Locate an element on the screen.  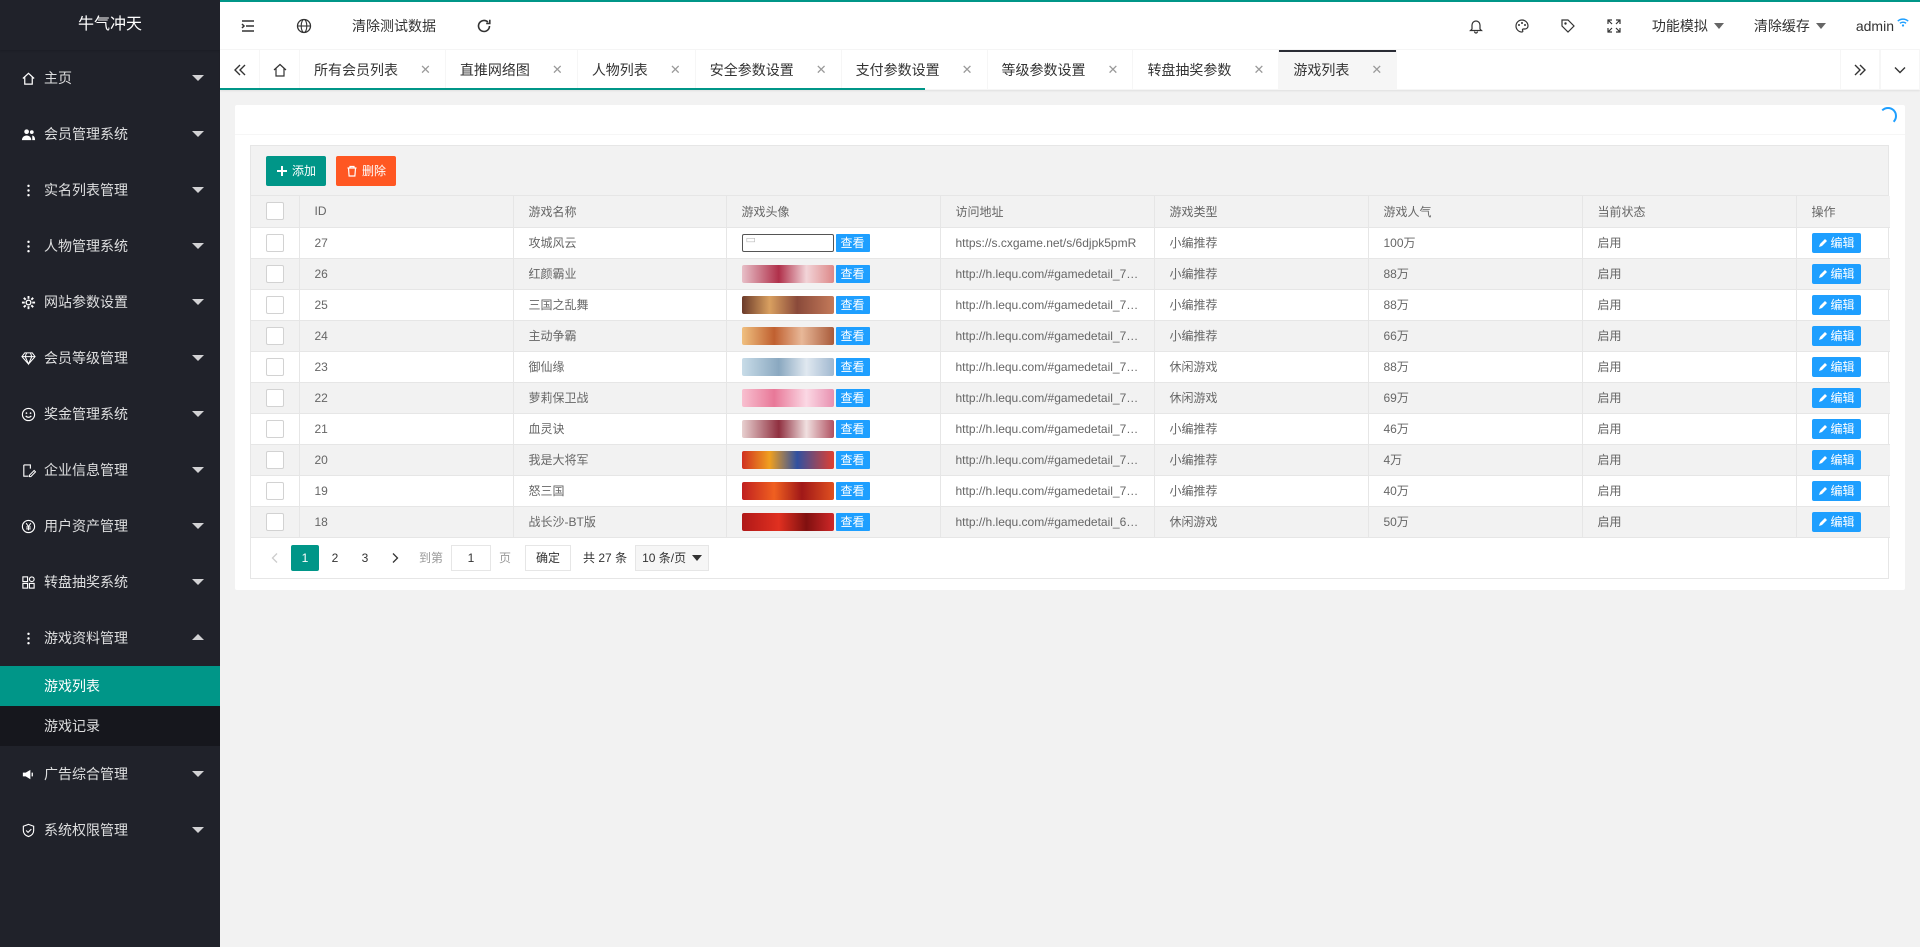
add-button: 添加 is located at coordinates (296, 170).